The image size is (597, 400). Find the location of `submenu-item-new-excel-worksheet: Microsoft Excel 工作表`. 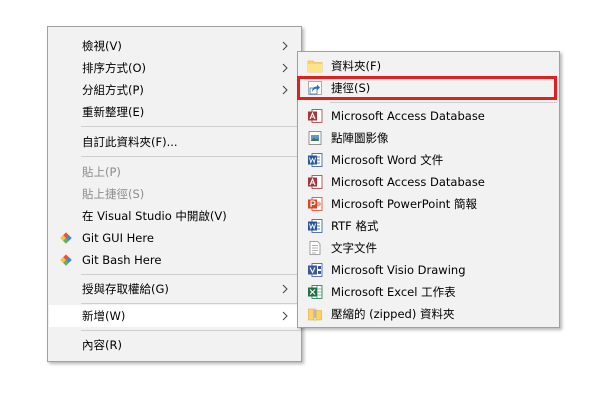

submenu-item-new-excel-worksheet: Microsoft Excel 工作表 is located at coordinates (428, 292).